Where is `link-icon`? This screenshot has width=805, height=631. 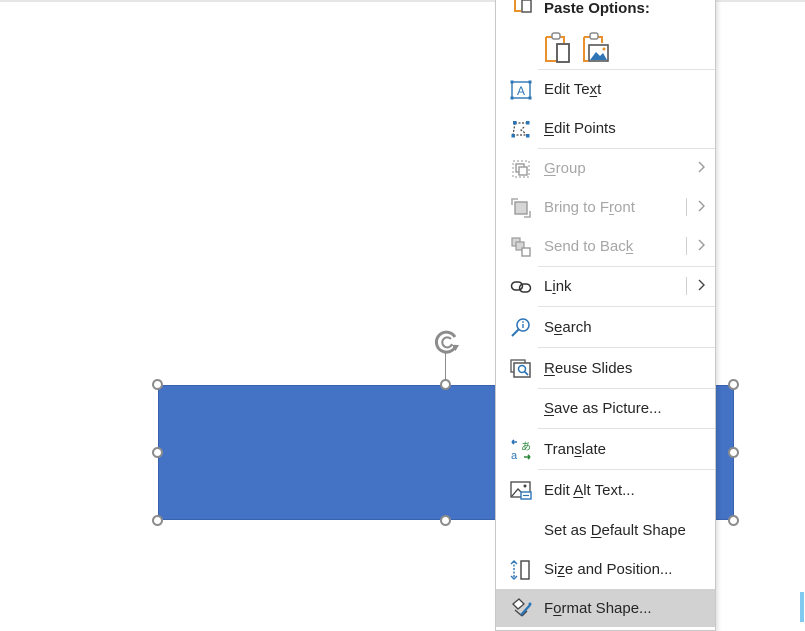
link-icon is located at coordinates (521, 287).